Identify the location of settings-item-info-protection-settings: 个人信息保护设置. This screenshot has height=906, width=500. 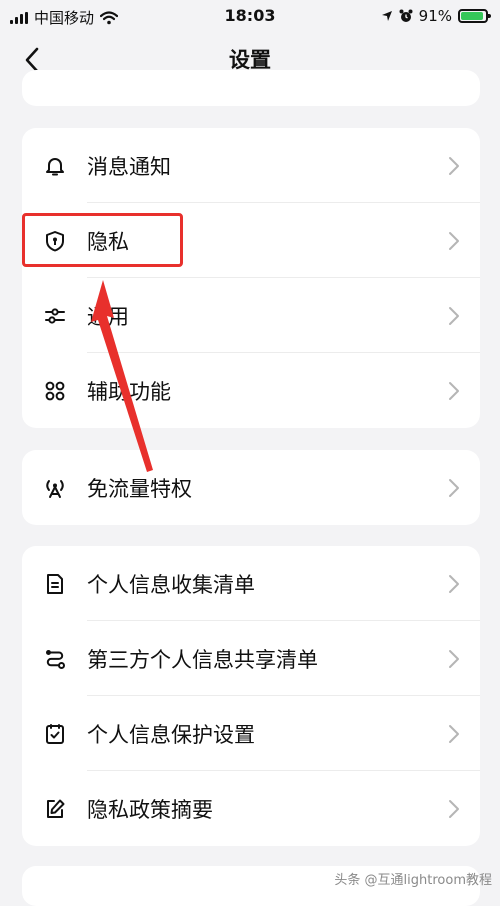
(251, 733).